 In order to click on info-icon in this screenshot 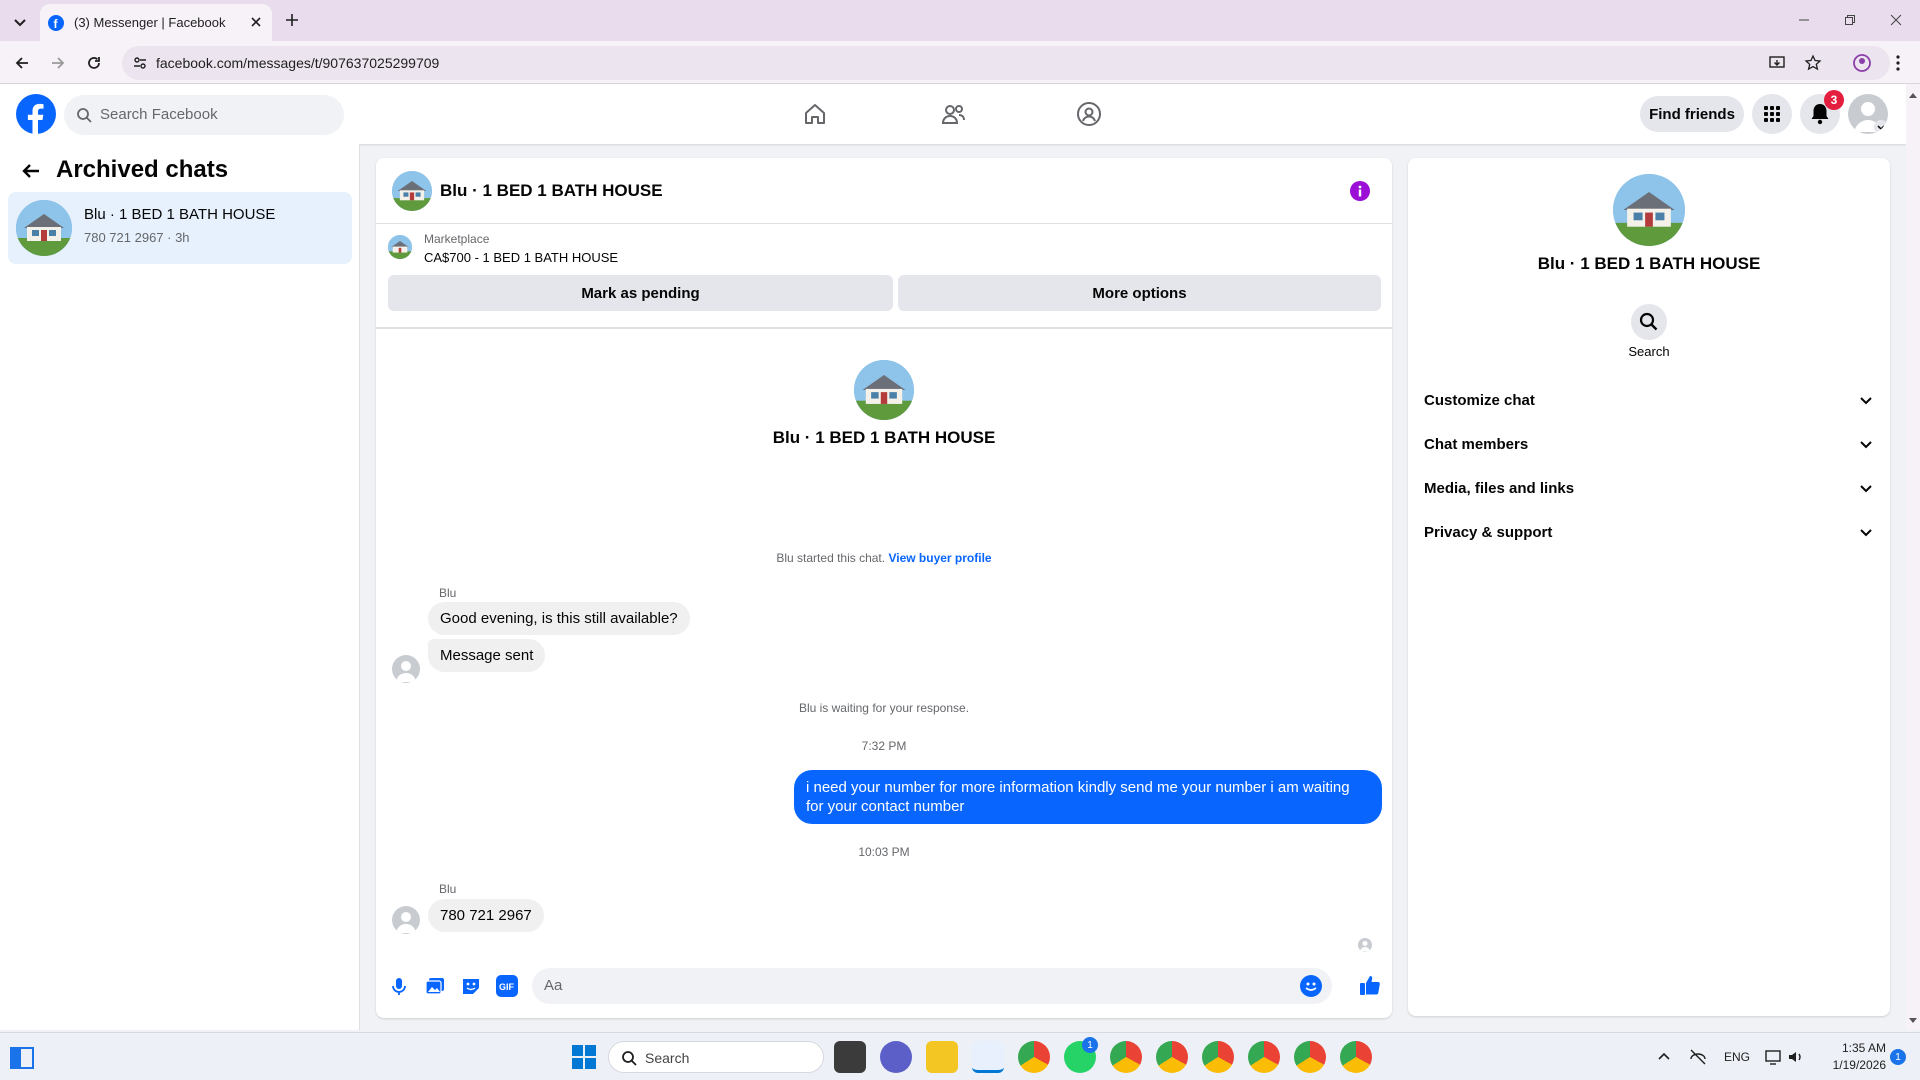, I will do `click(1360, 191)`.